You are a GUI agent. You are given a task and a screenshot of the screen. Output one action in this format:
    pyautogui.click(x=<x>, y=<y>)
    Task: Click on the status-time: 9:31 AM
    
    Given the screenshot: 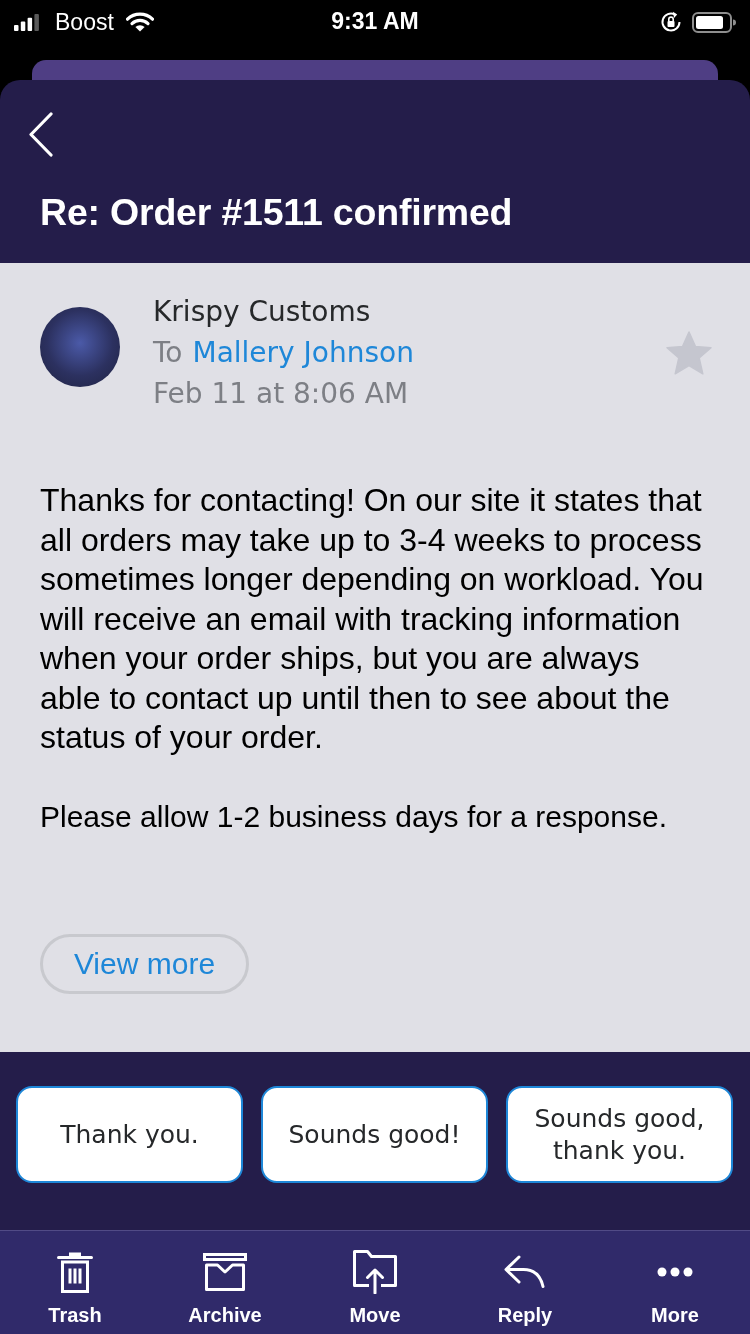 What is the action you would take?
    pyautogui.click(x=375, y=22)
    